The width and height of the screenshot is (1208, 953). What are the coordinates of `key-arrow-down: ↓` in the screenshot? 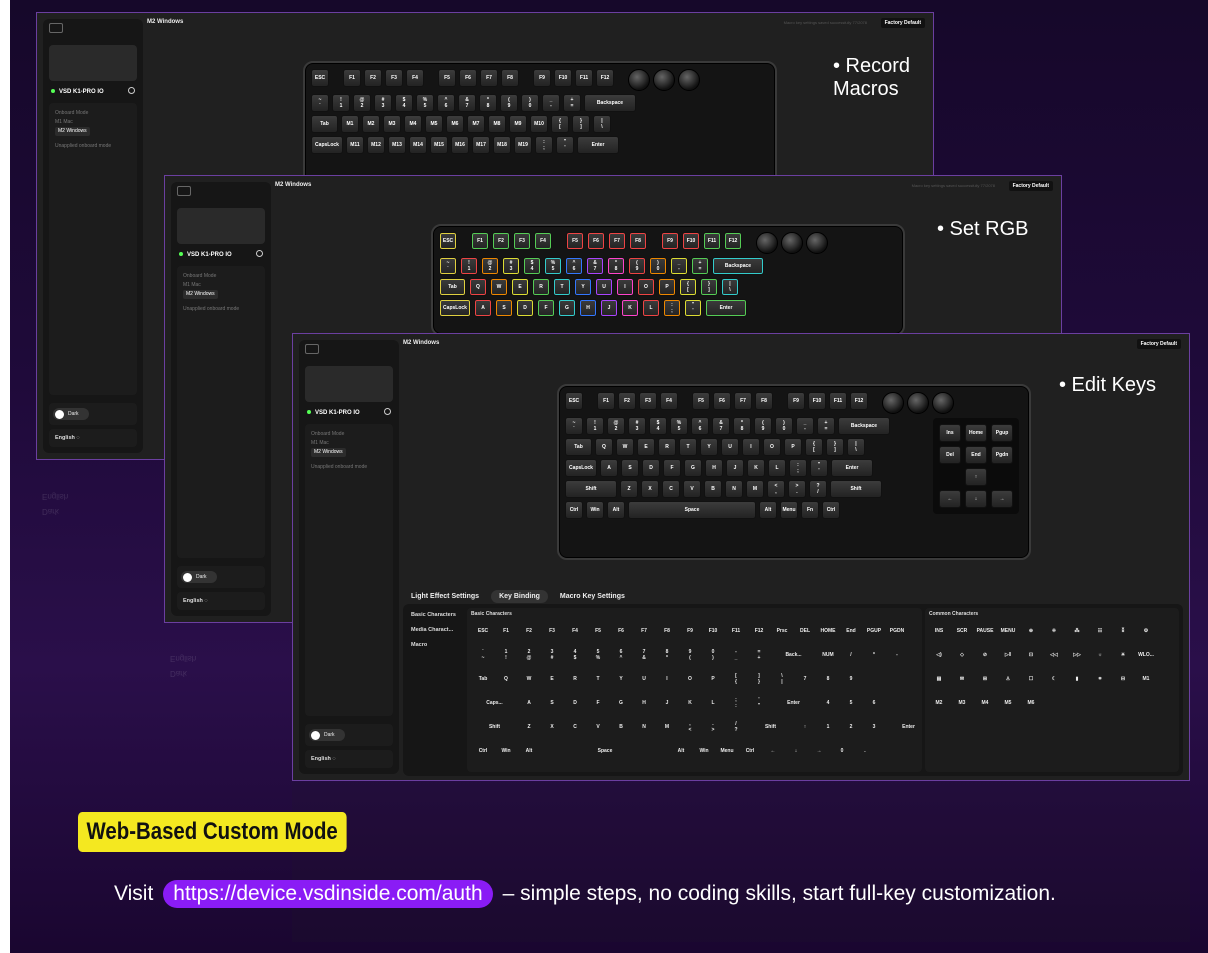 It's located at (976, 499).